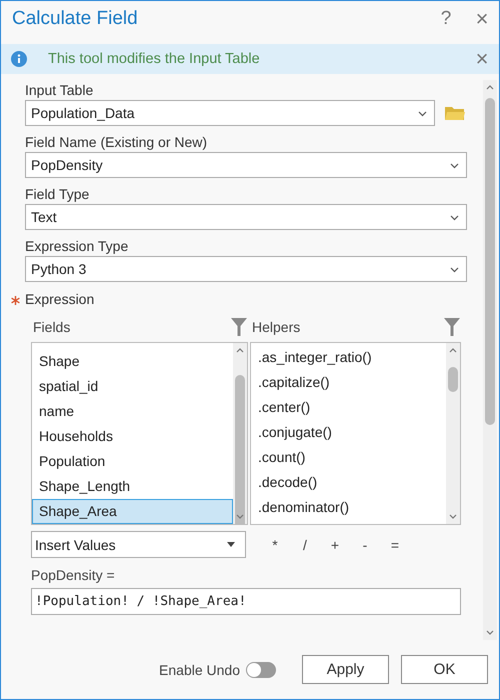 This screenshot has height=700, width=500. Describe the element at coordinates (348, 357) in the screenshot. I see `list-item: .as_integer_ratio()` at that location.